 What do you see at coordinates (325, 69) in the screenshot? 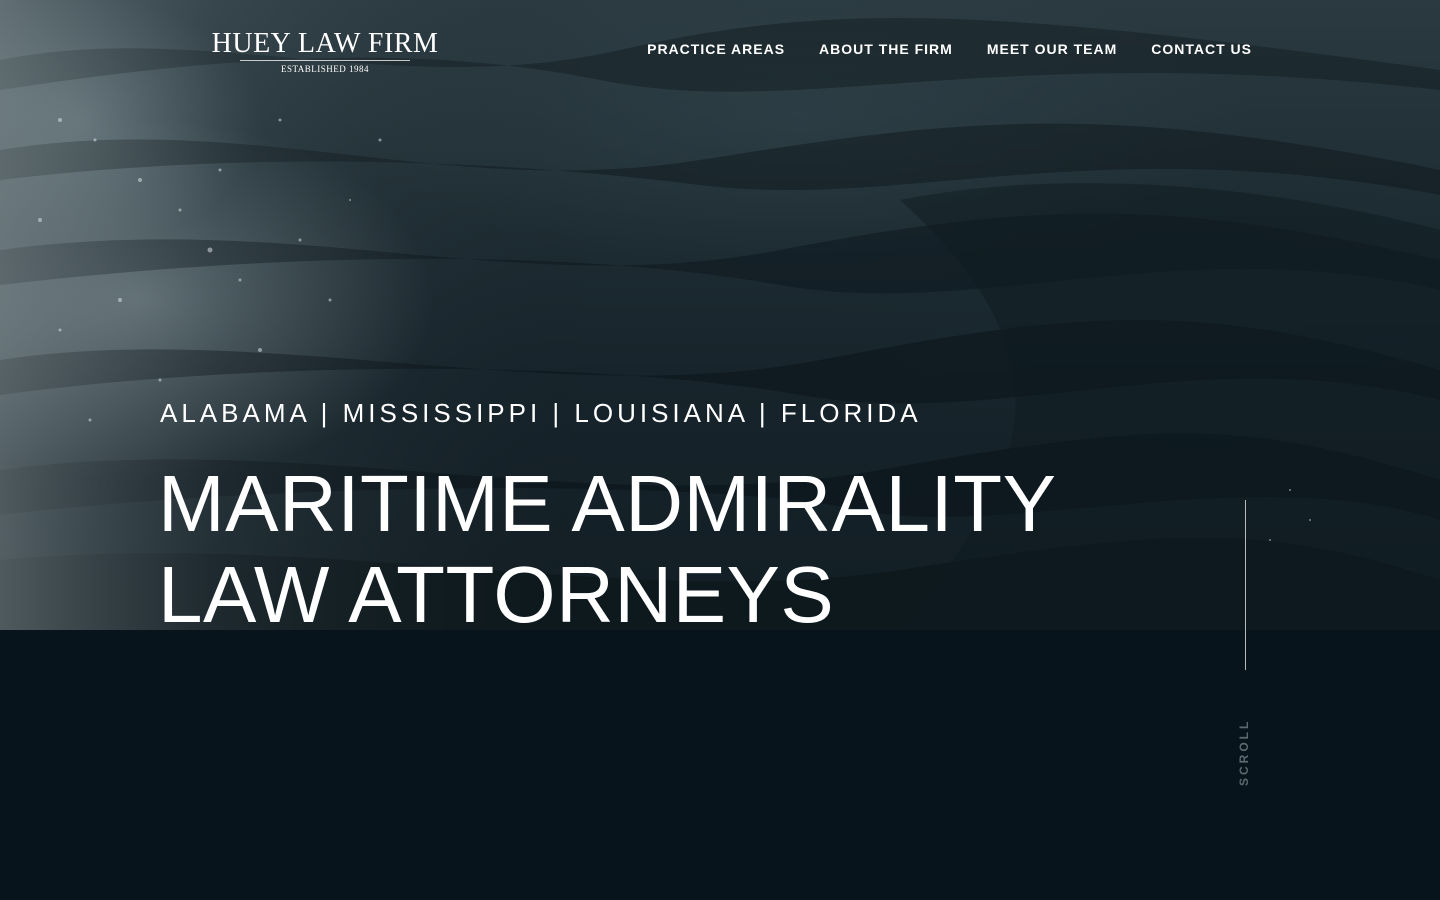
I see `logo-subtitle: ESTABLISHED 1984` at bounding box center [325, 69].